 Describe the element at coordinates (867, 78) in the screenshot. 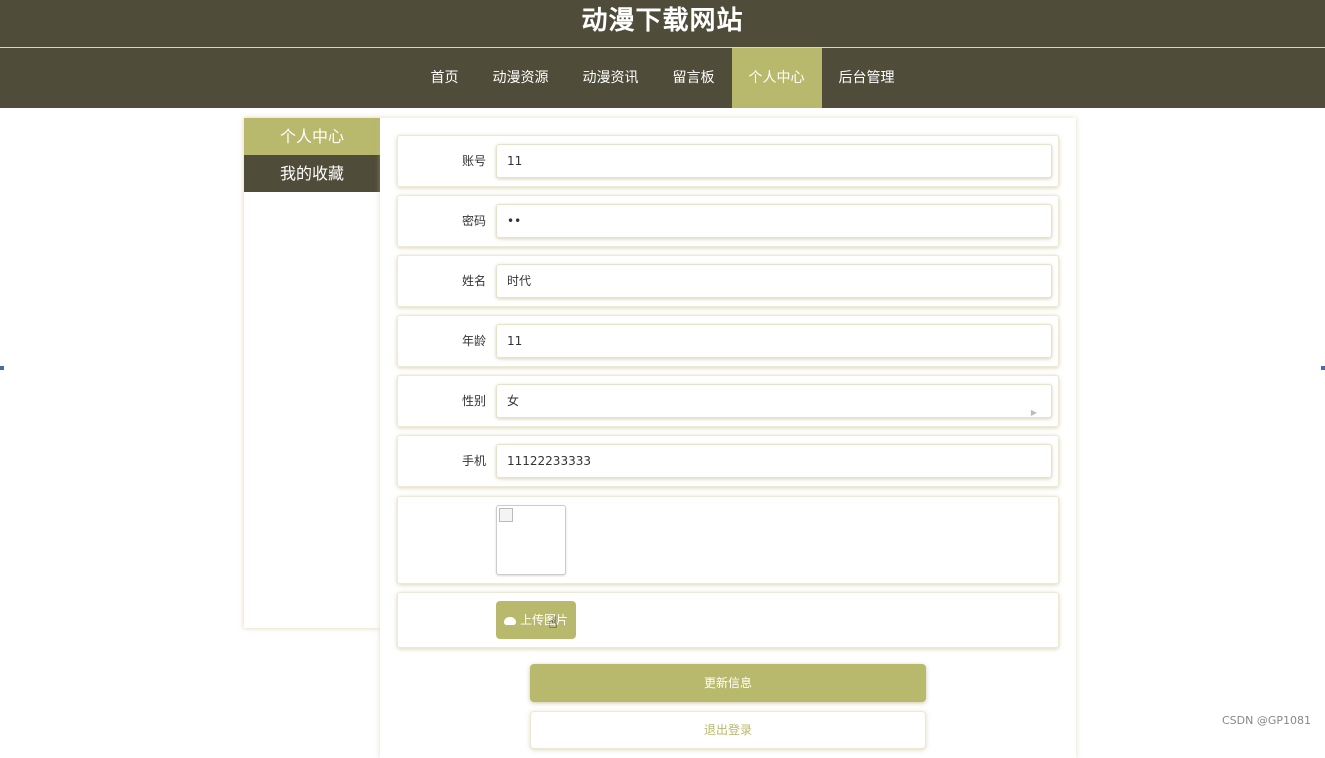

I see `nav-item-admin: 后台管理` at that location.